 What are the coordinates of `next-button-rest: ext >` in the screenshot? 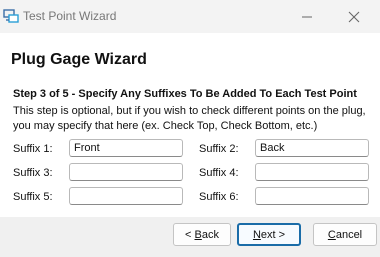 It's located at (273, 234).